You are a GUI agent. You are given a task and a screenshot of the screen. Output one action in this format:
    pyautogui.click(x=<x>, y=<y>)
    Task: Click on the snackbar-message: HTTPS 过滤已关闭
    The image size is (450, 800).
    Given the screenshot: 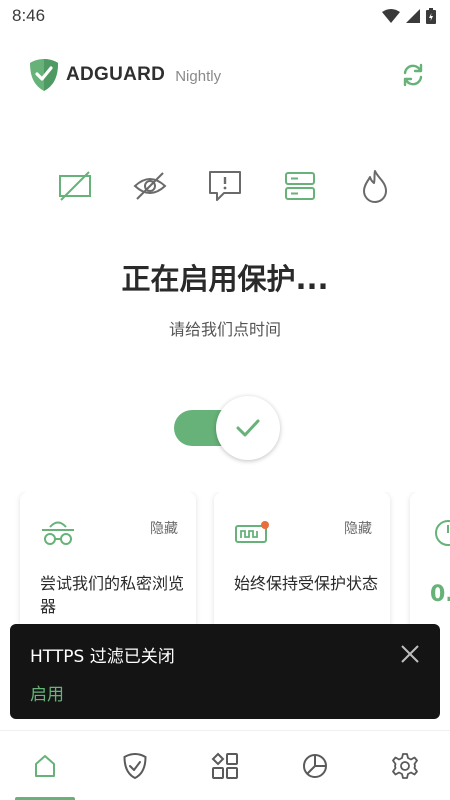 What is the action you would take?
    pyautogui.click(x=102, y=657)
    